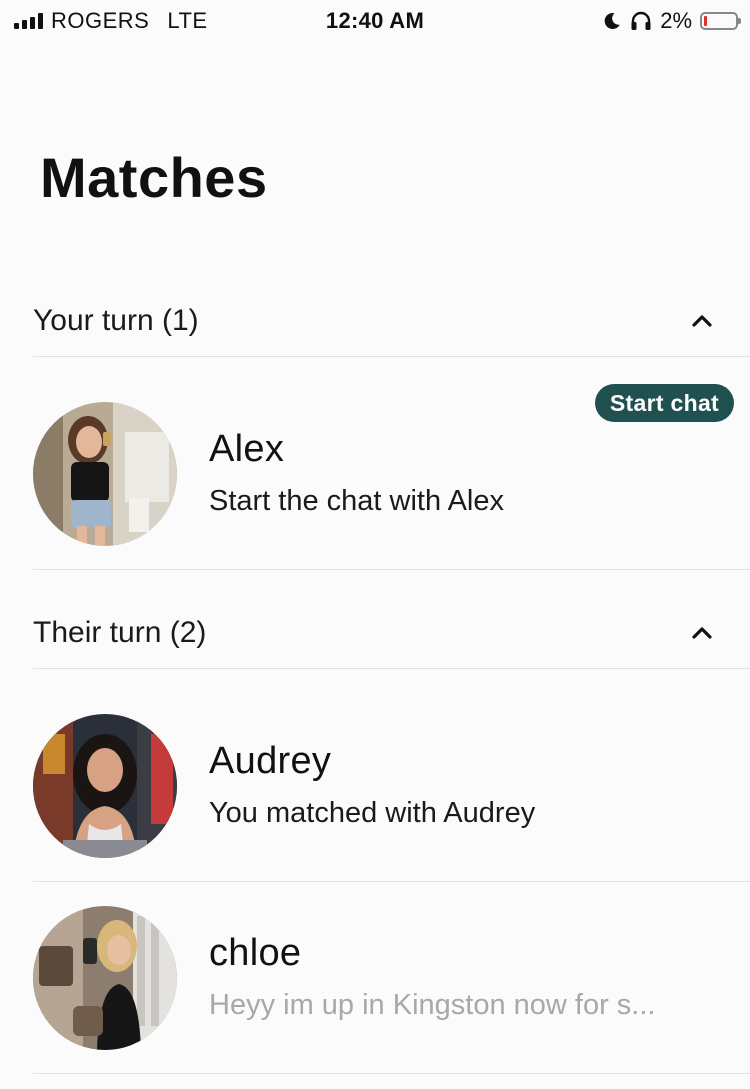  What do you see at coordinates (247, 449) in the screenshot?
I see `match-name: Alex` at bounding box center [247, 449].